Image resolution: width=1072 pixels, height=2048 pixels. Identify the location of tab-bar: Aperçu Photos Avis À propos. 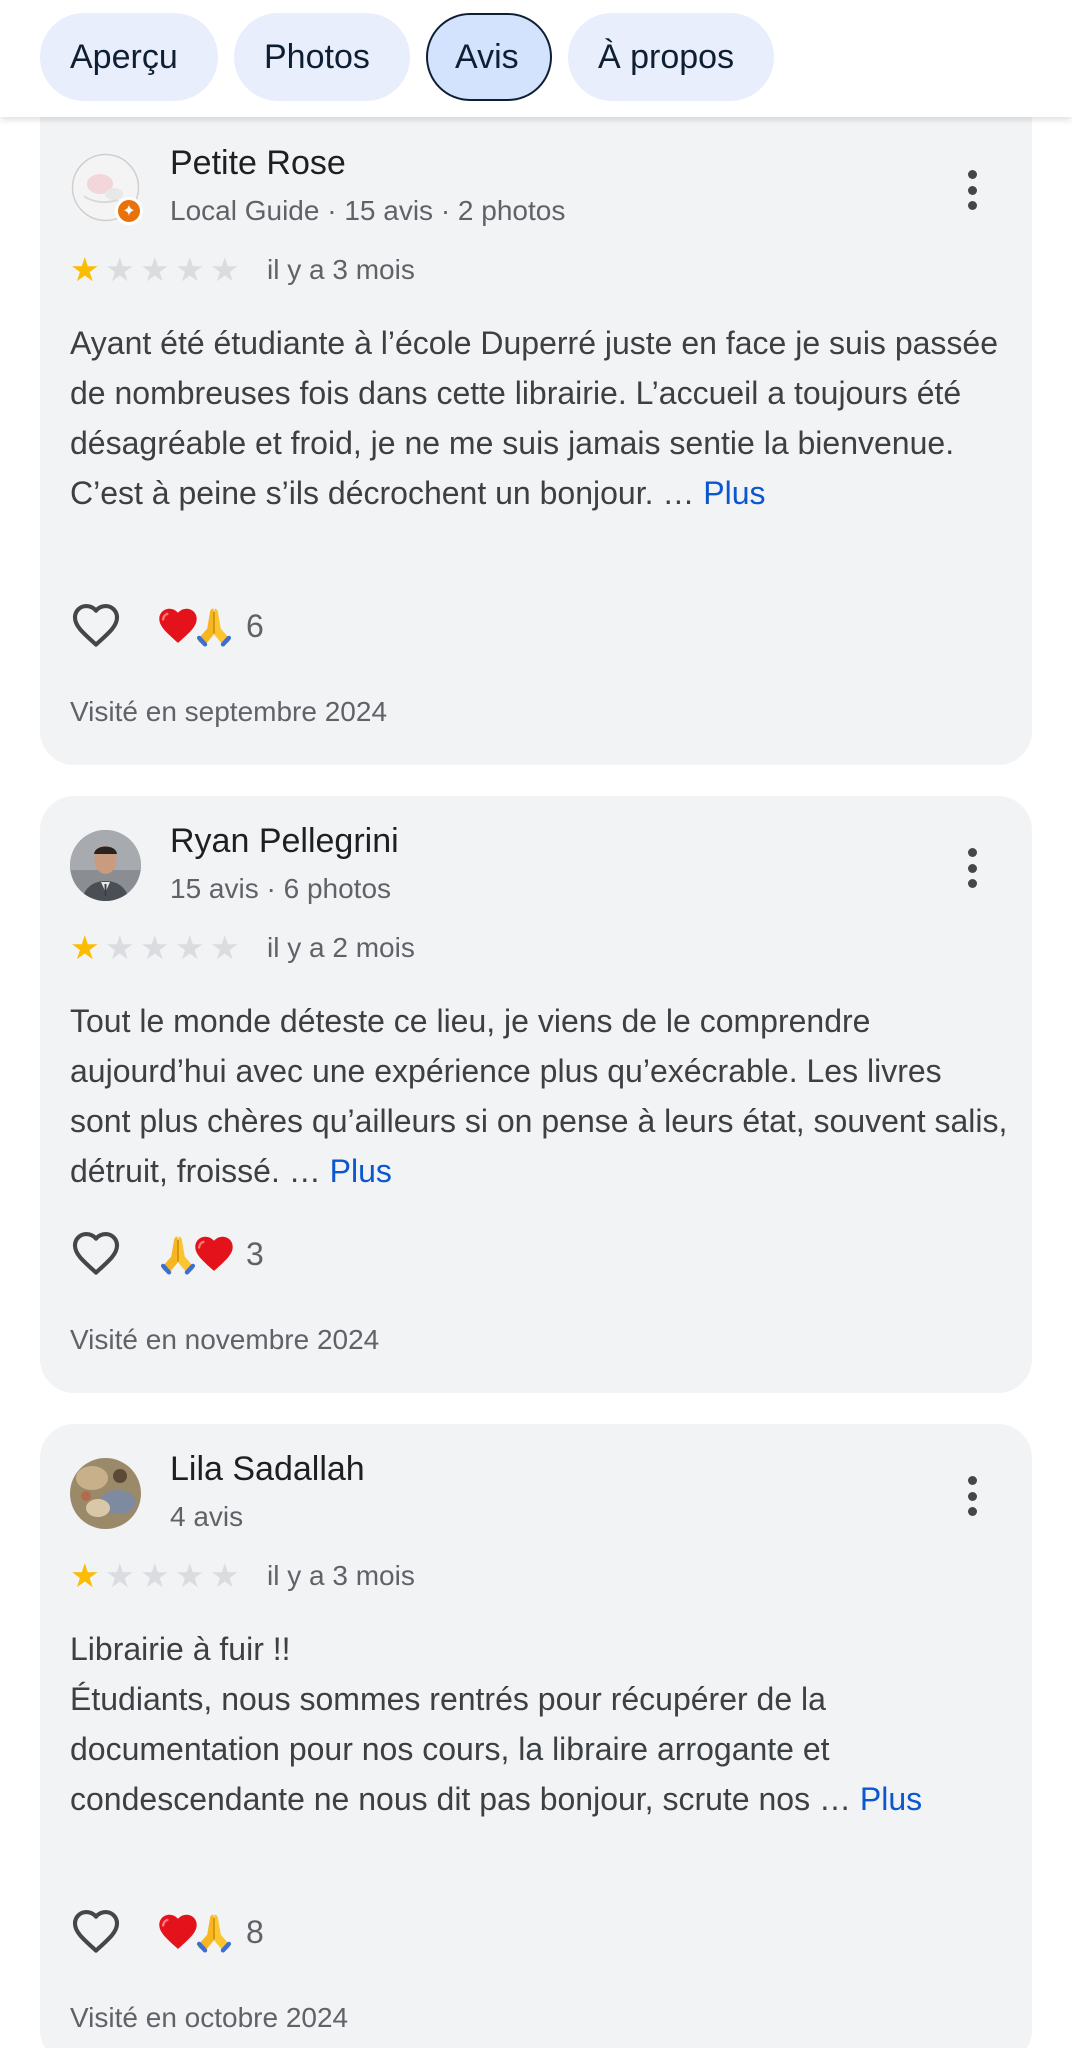
(536, 58).